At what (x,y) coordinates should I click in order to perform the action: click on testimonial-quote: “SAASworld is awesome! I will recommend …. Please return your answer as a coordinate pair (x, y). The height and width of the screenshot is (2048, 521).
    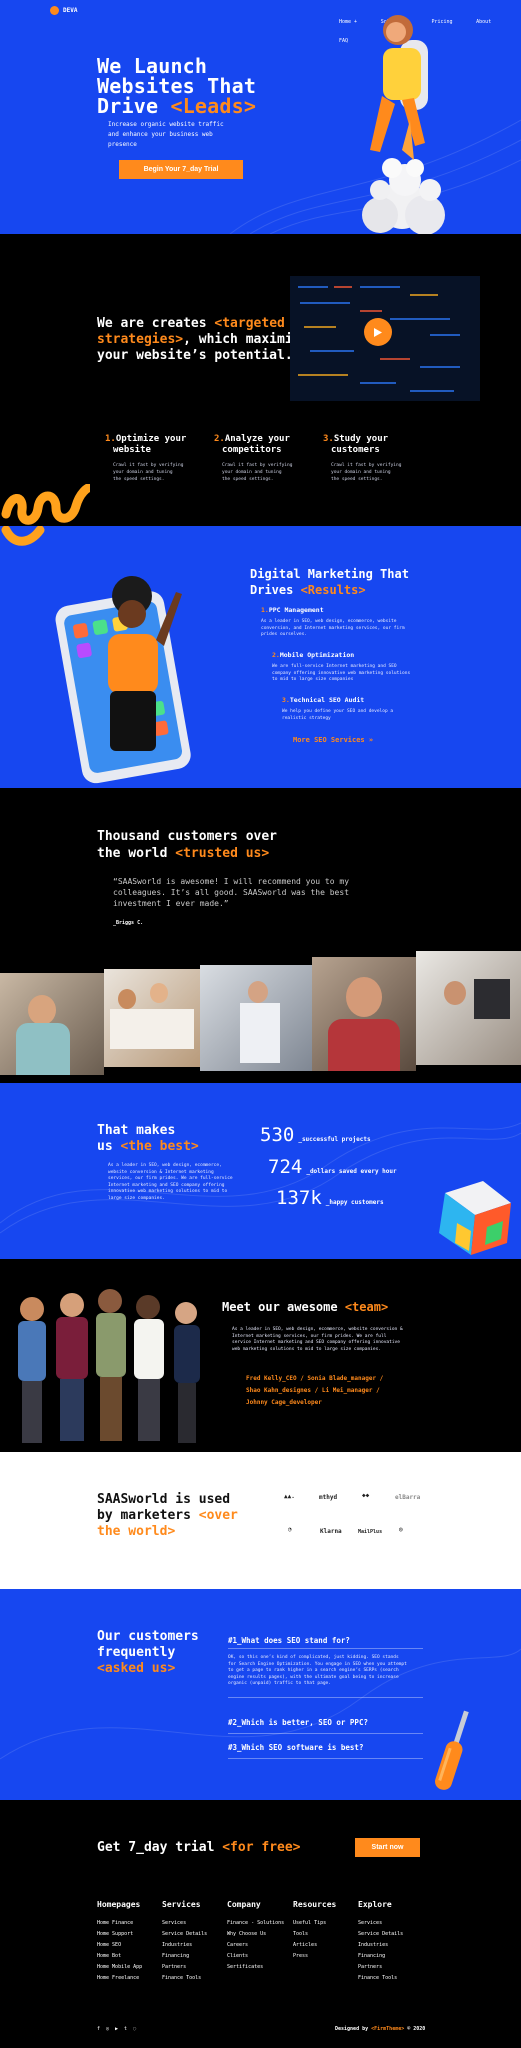
    Looking at the image, I should click on (231, 892).